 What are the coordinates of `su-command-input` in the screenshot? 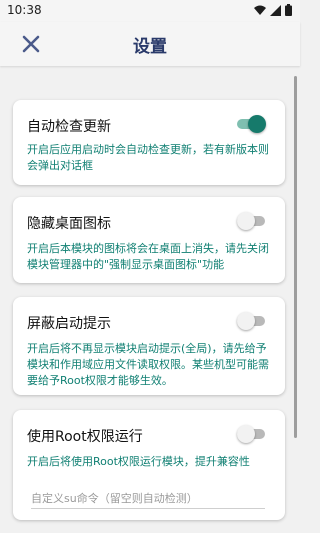 It's located at (148, 498).